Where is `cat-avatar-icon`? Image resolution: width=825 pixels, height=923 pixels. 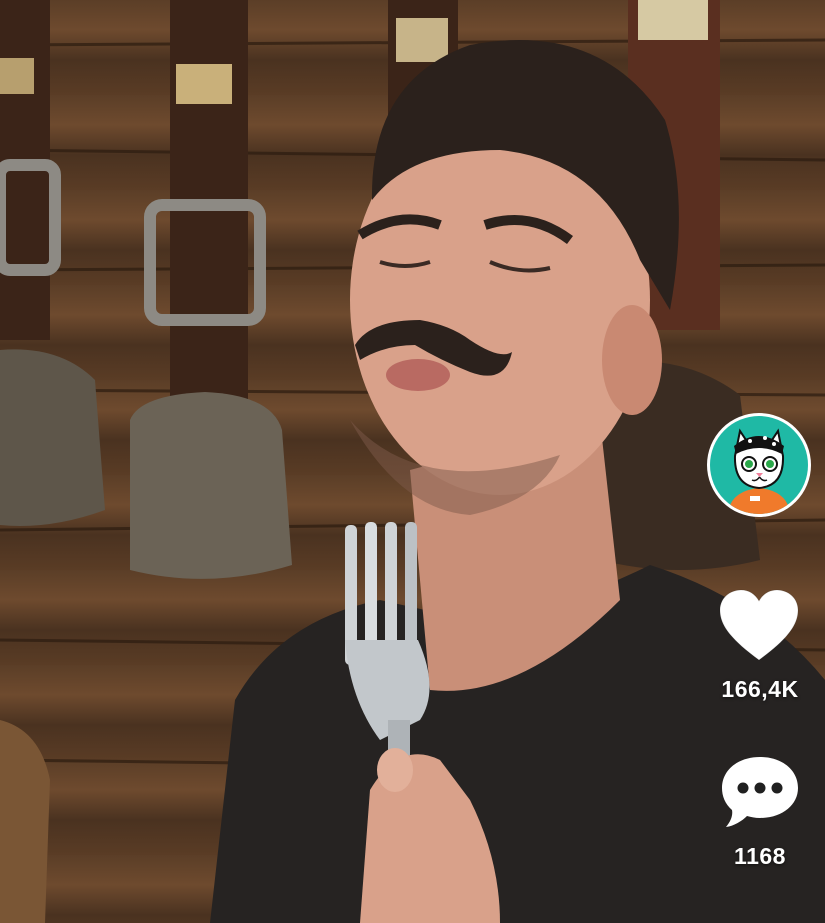
cat-avatar-icon is located at coordinates (759, 465).